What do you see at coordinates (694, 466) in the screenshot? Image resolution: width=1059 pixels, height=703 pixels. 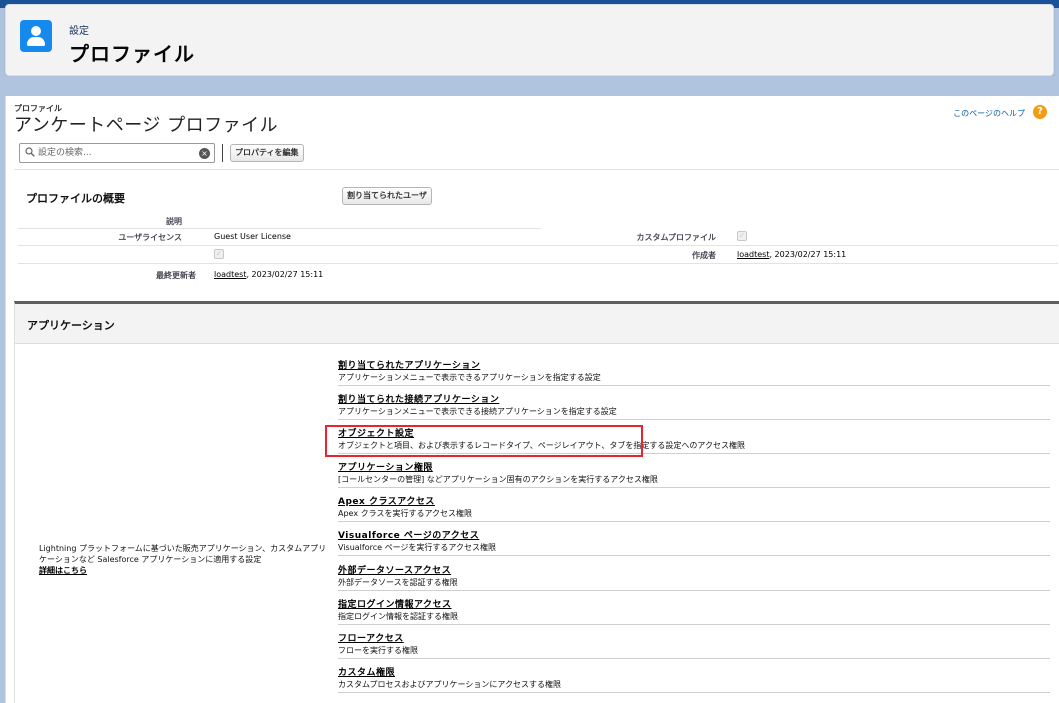 I see `app-item-link: アプリケーション権限` at bounding box center [694, 466].